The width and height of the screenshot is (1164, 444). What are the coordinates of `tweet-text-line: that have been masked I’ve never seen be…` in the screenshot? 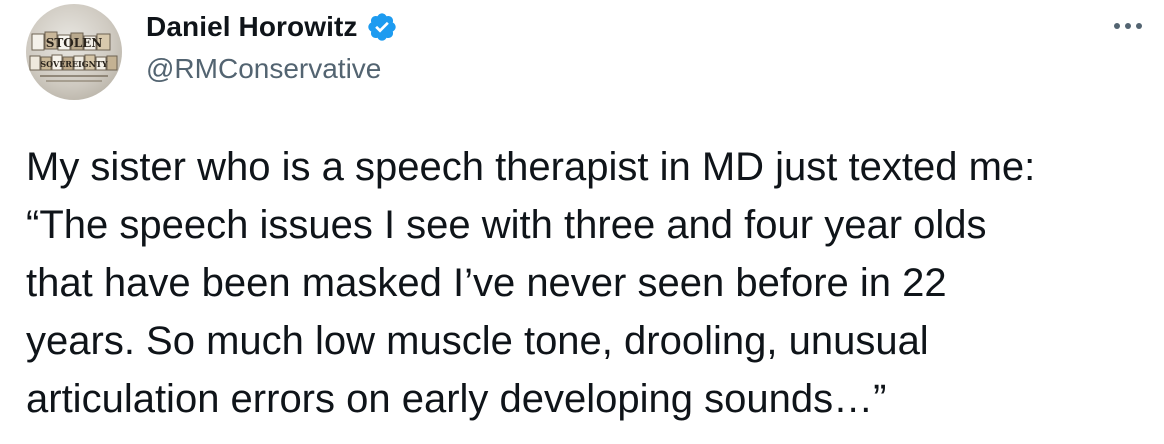 It's located at (486, 283).